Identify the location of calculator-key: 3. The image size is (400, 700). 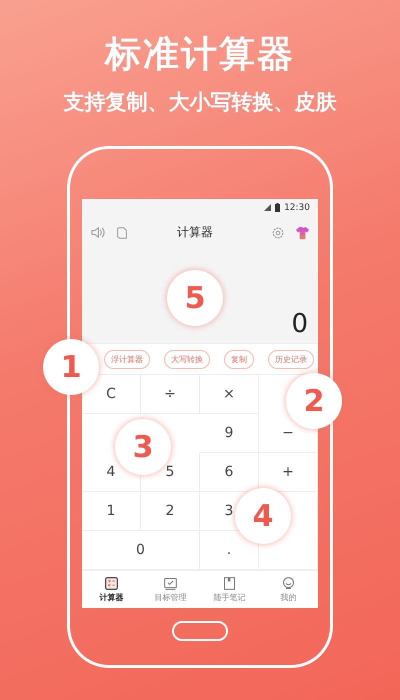
(229, 511).